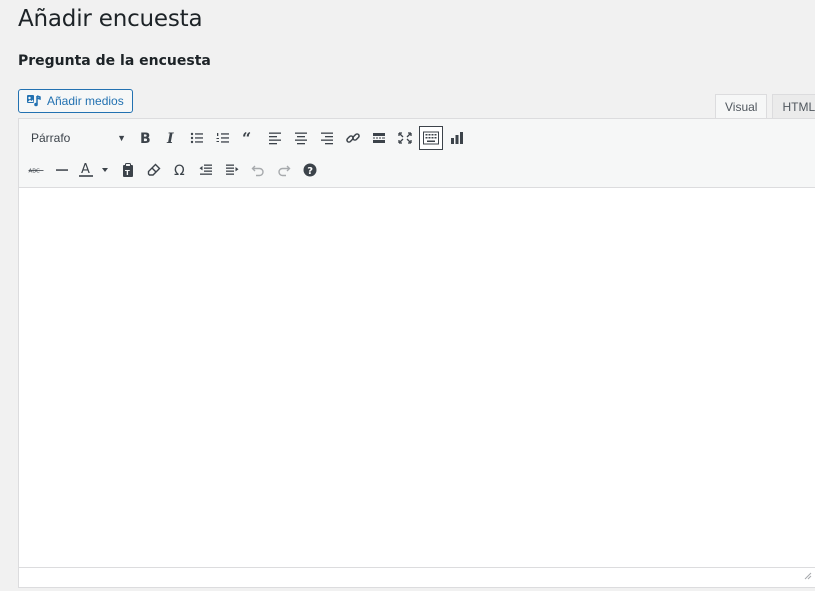 This screenshot has height=591, width=815. I want to click on text-color-button: A, so click(95, 170).